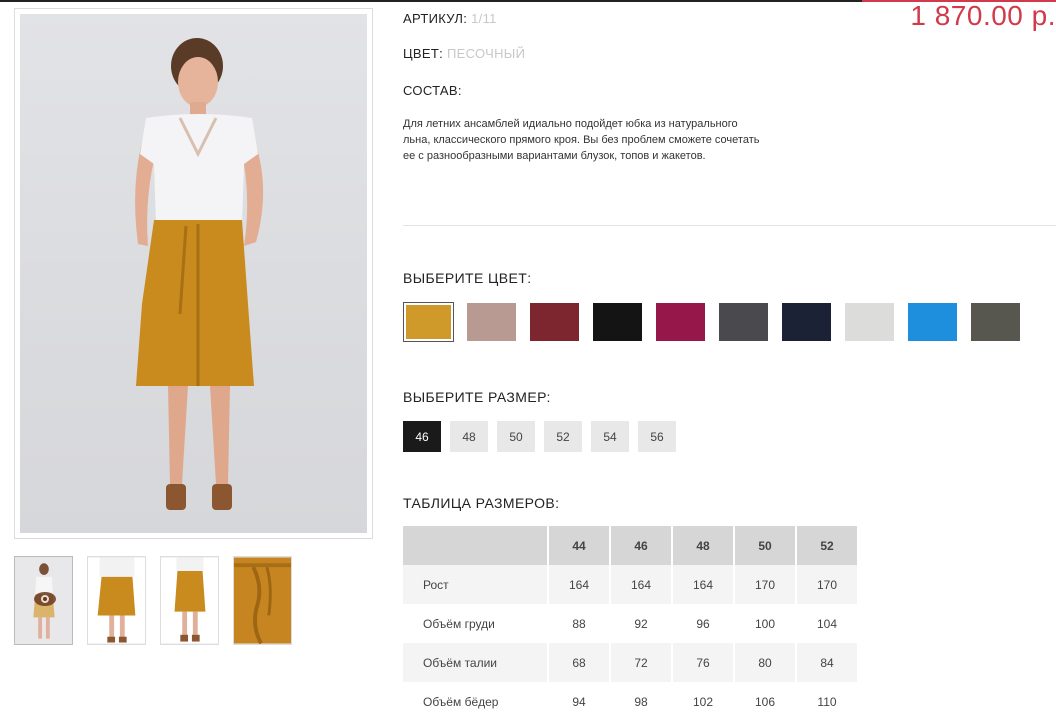 The image size is (1056, 721). I want to click on size-table-header: 52, so click(827, 545).